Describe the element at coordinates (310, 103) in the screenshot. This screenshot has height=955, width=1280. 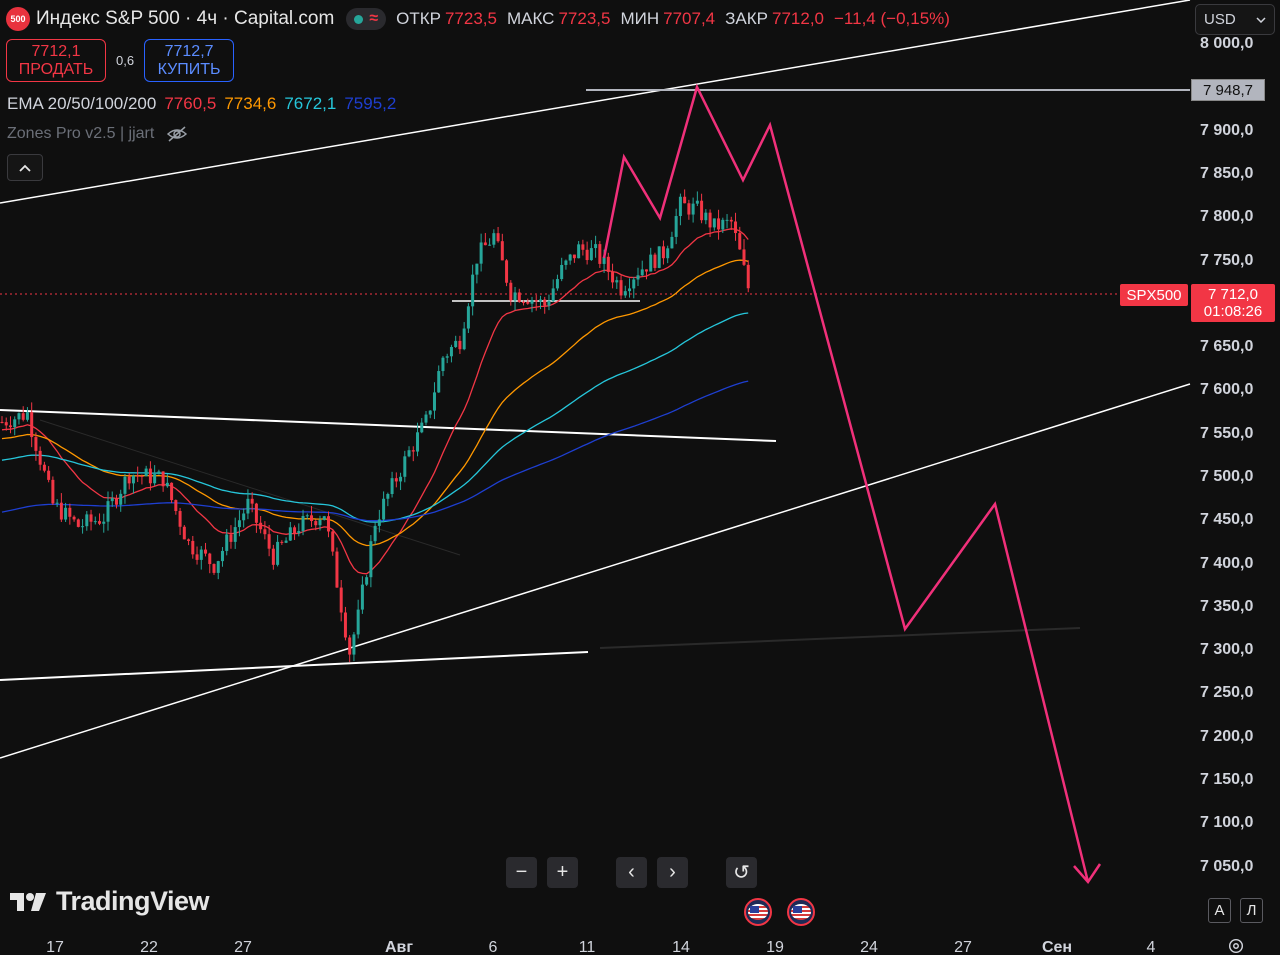
I see `ema-100-value: 7672,1` at that location.